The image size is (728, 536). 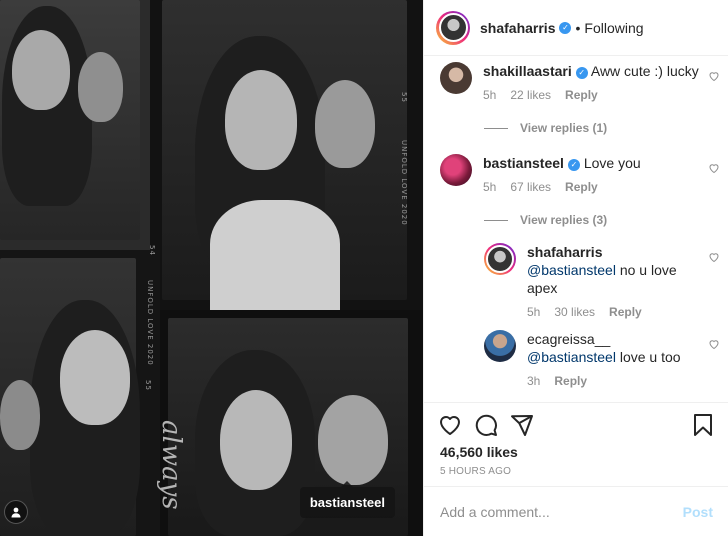 I want to click on comment-body: ecagreissa__ @bastiansteel love u too, so click(x=623, y=348).